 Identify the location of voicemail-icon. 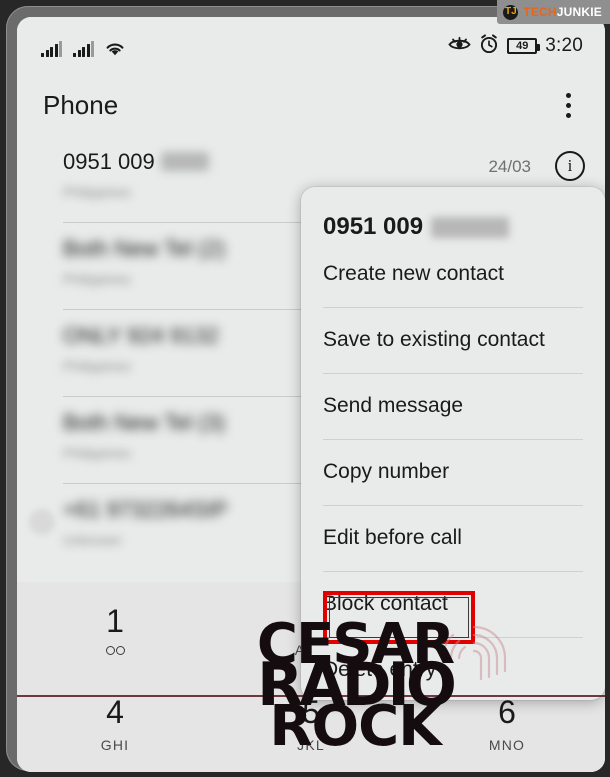
(115, 650).